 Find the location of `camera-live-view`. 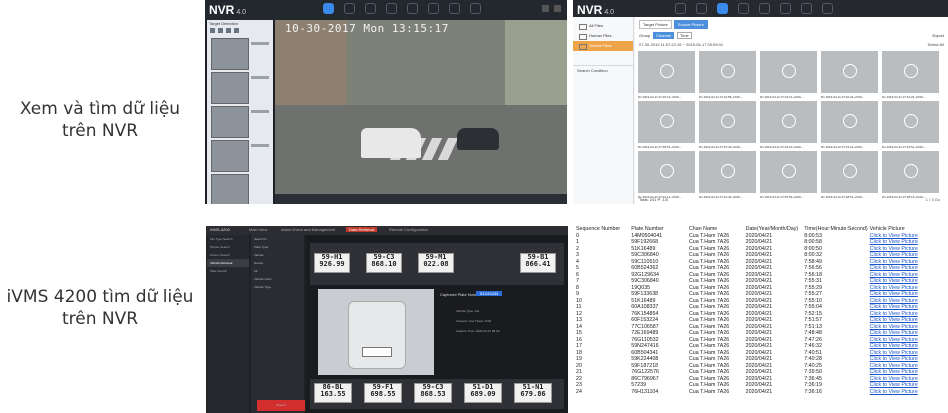

camera-live-view is located at coordinates (421, 107).